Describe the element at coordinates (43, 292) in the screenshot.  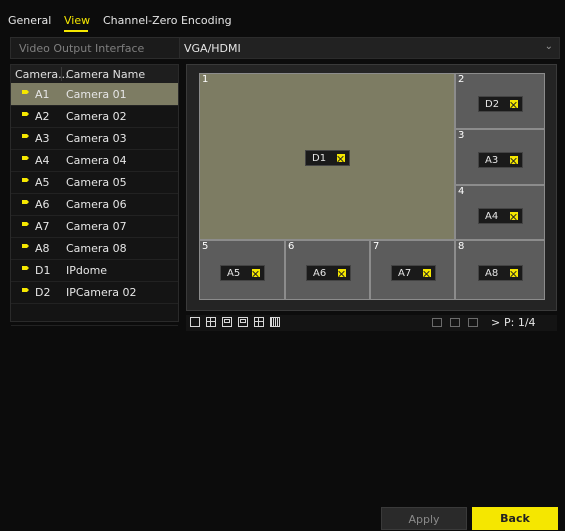
I see `camera-number: D2` at that location.